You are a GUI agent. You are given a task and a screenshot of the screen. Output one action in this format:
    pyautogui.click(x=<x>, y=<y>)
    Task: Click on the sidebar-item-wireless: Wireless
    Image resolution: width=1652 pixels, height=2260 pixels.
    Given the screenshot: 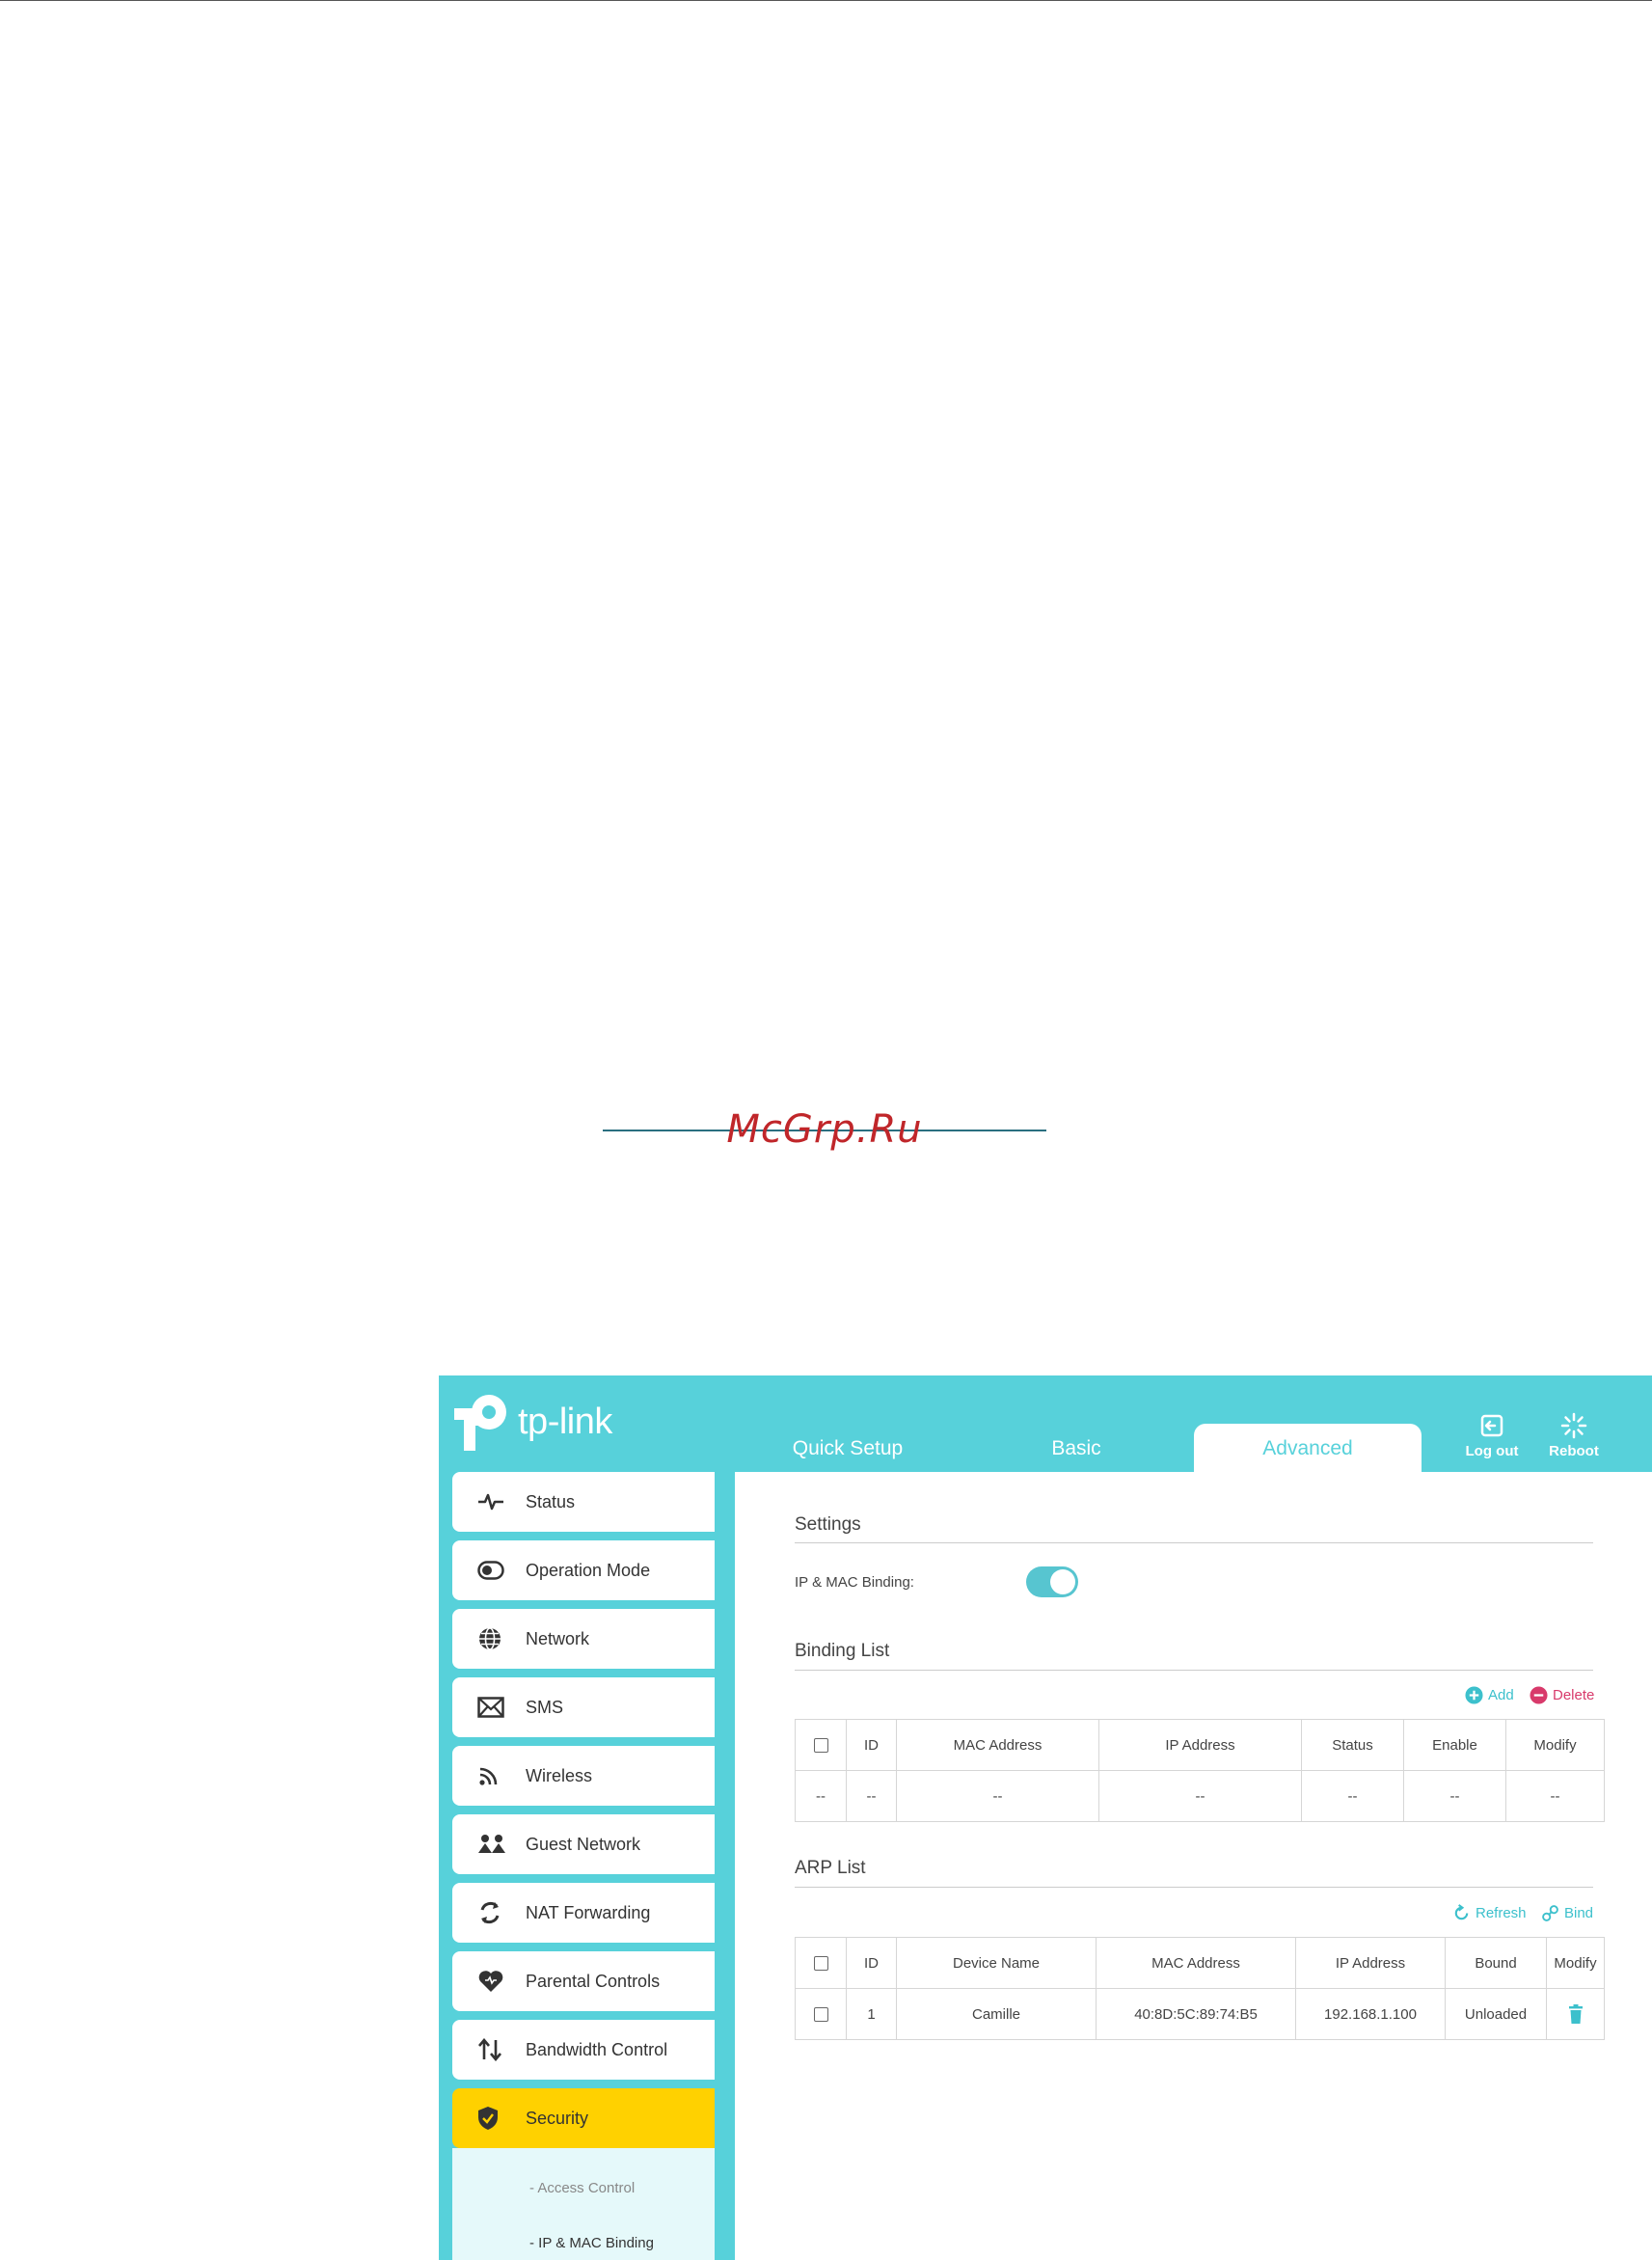 What is the action you would take?
    pyautogui.click(x=583, y=1776)
    